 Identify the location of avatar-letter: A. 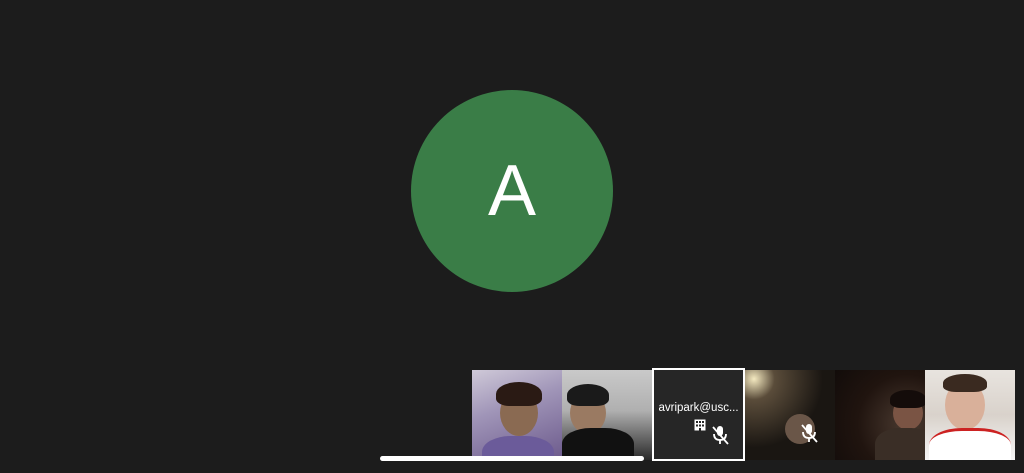
(512, 191).